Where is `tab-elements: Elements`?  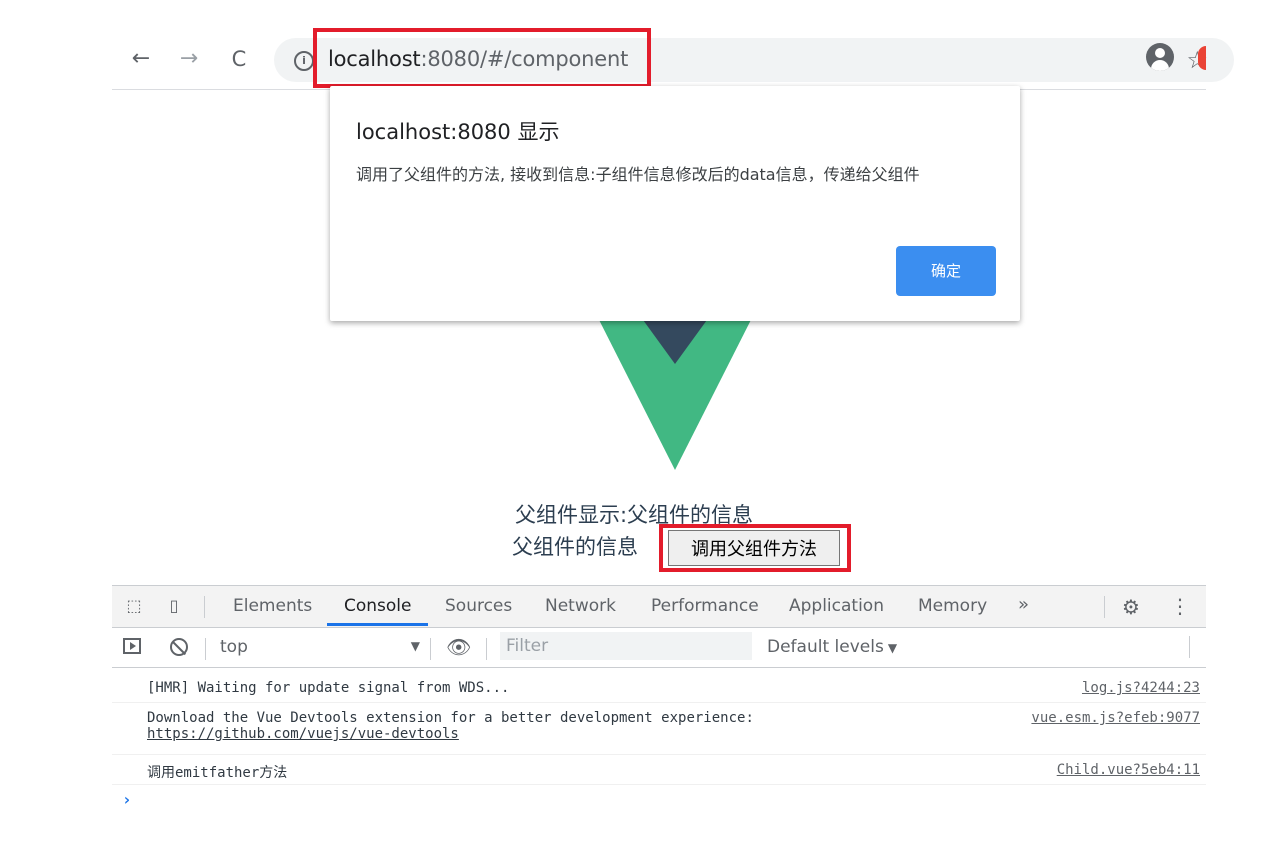
tab-elements: Elements is located at coordinates (272, 606).